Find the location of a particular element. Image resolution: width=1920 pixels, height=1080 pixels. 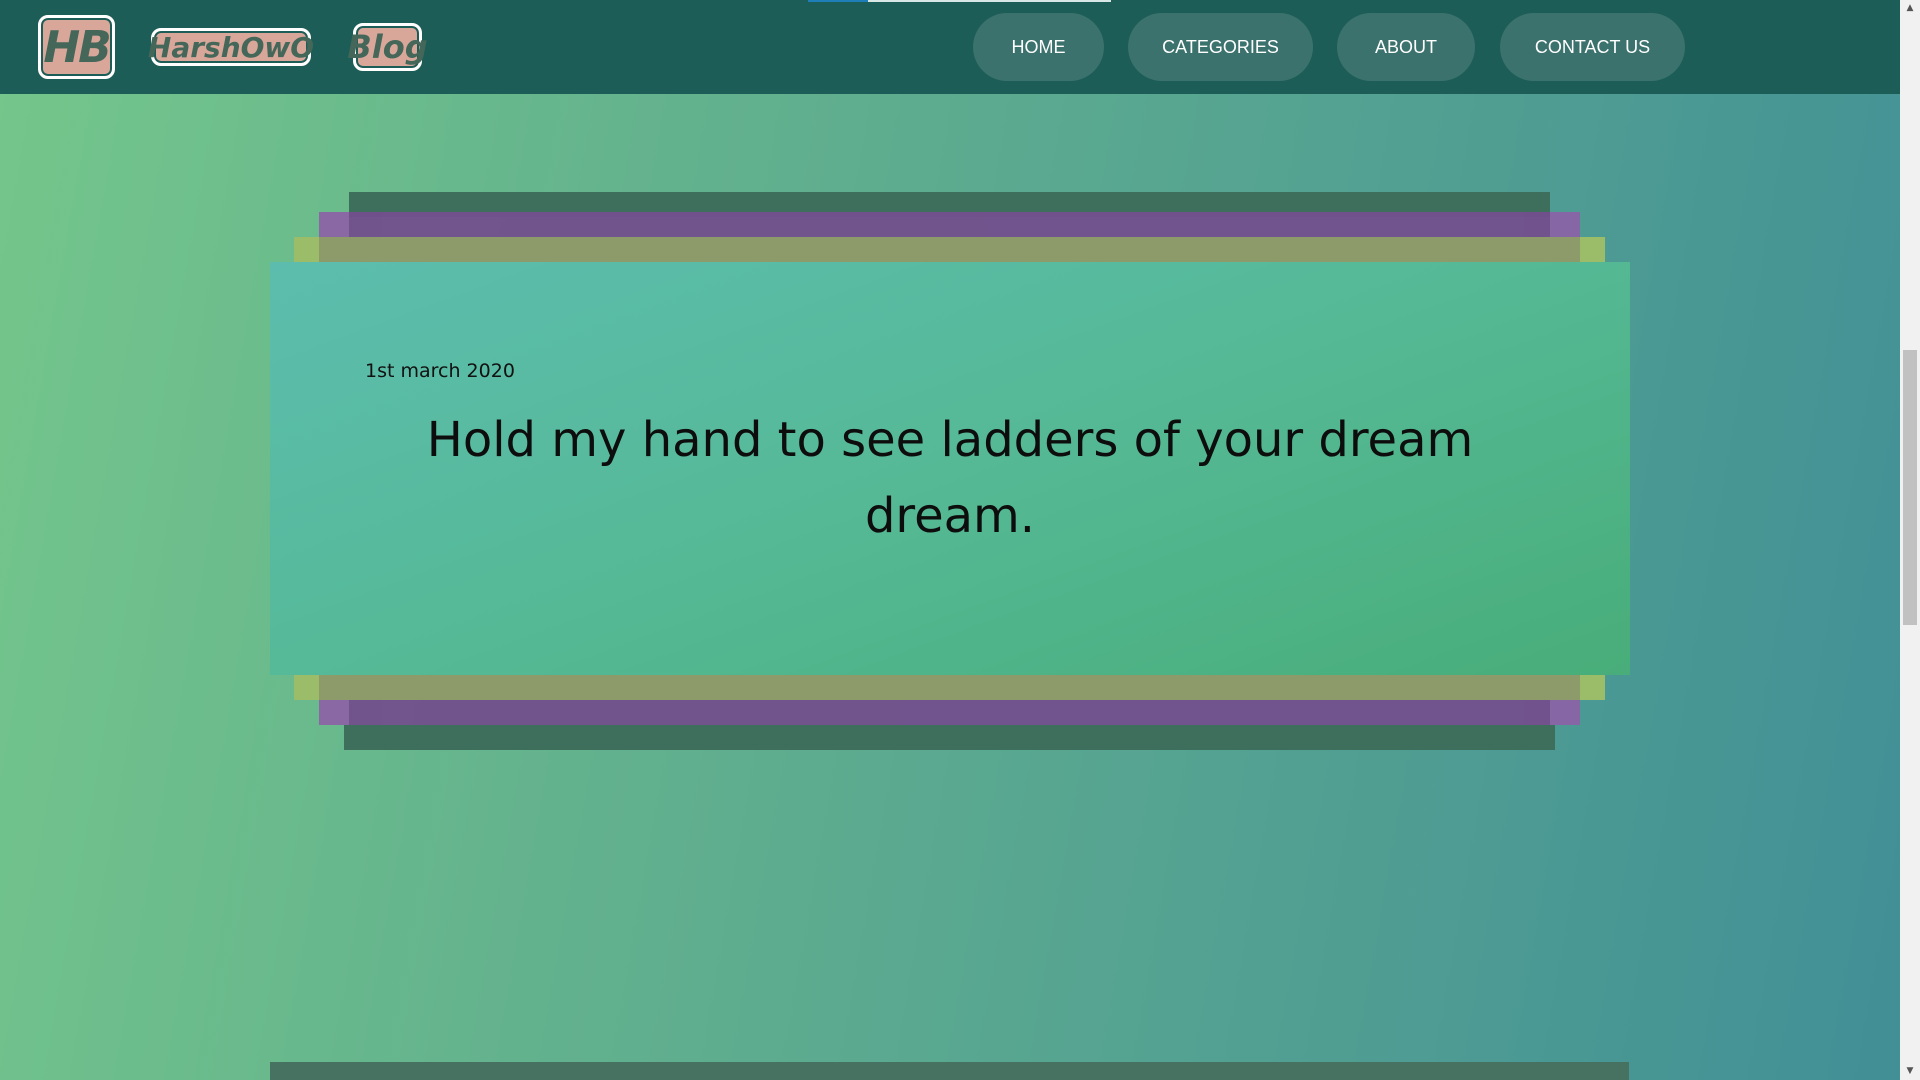

brand-name: HarshOwO is located at coordinates (231, 47).